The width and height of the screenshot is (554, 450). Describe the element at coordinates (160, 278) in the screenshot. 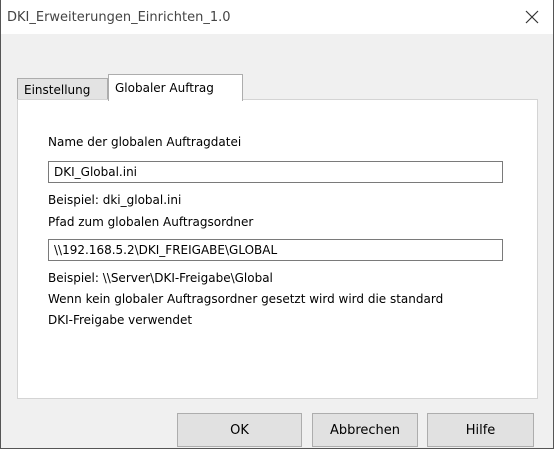

I see `folder-example: Beispiel: \\Server\DKI-Freigabe\Global` at that location.